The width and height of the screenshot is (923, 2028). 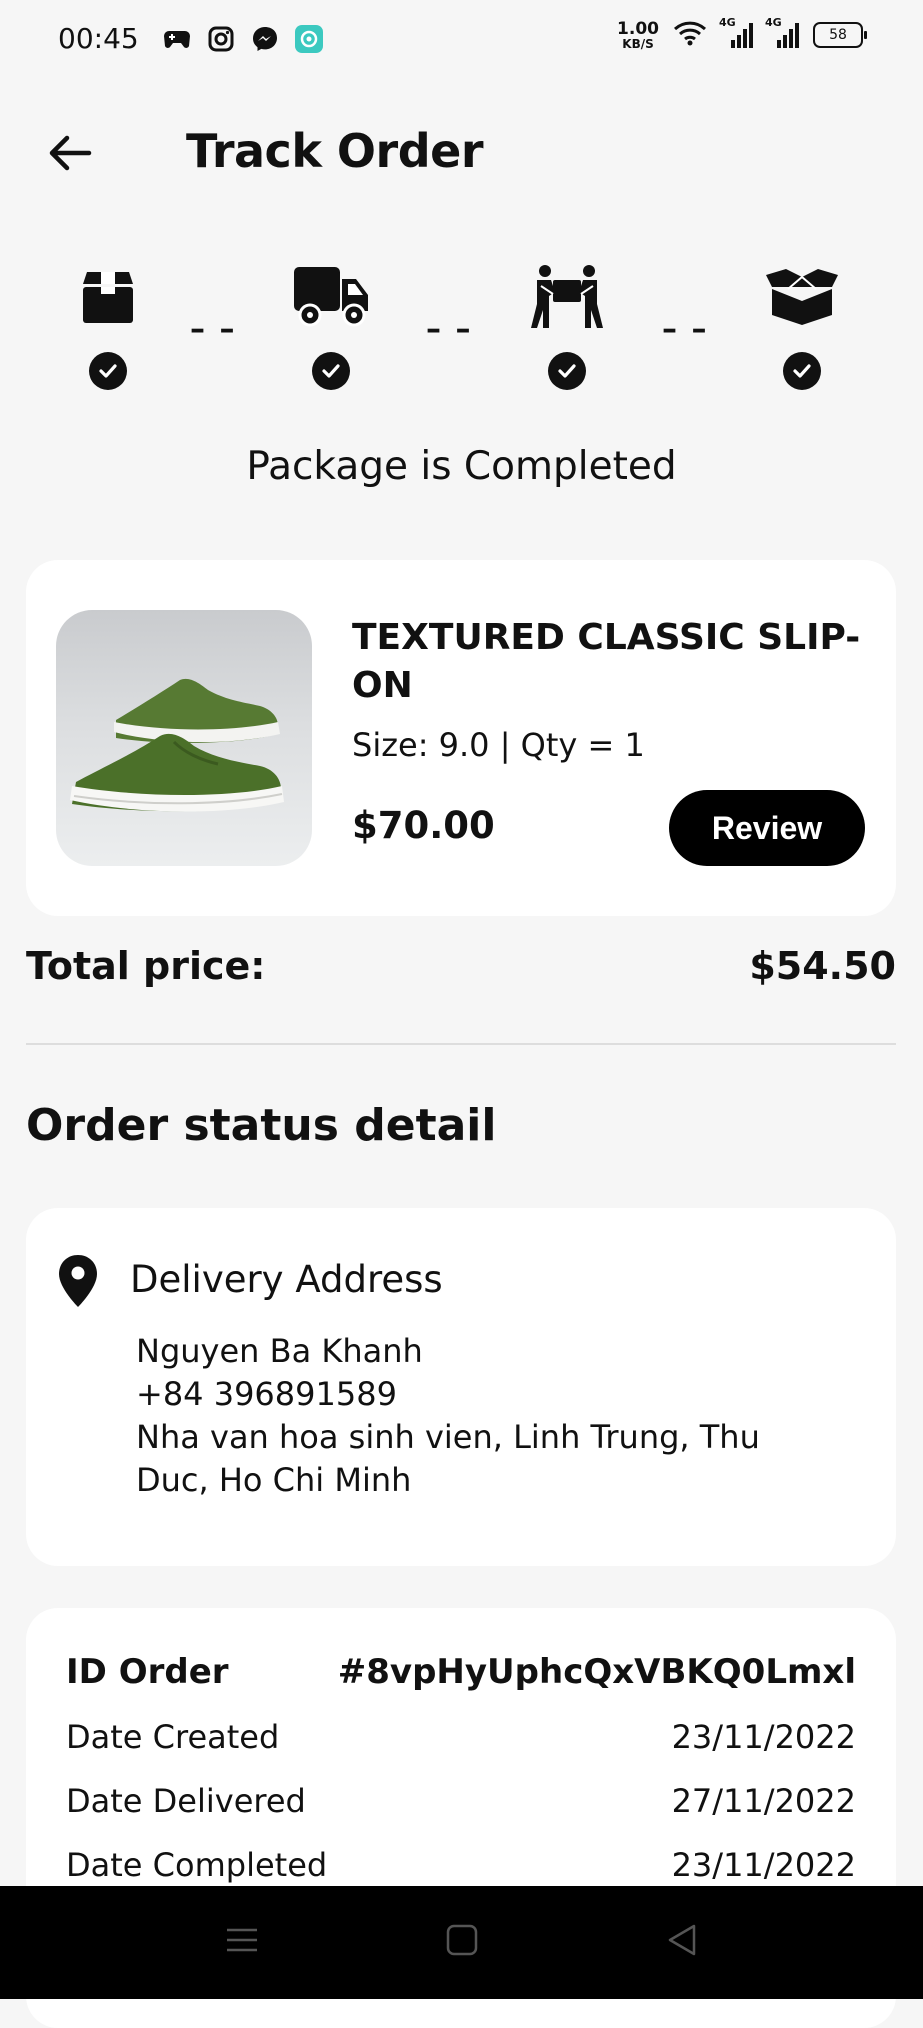 I want to click on truck-icon, so click(x=331, y=297).